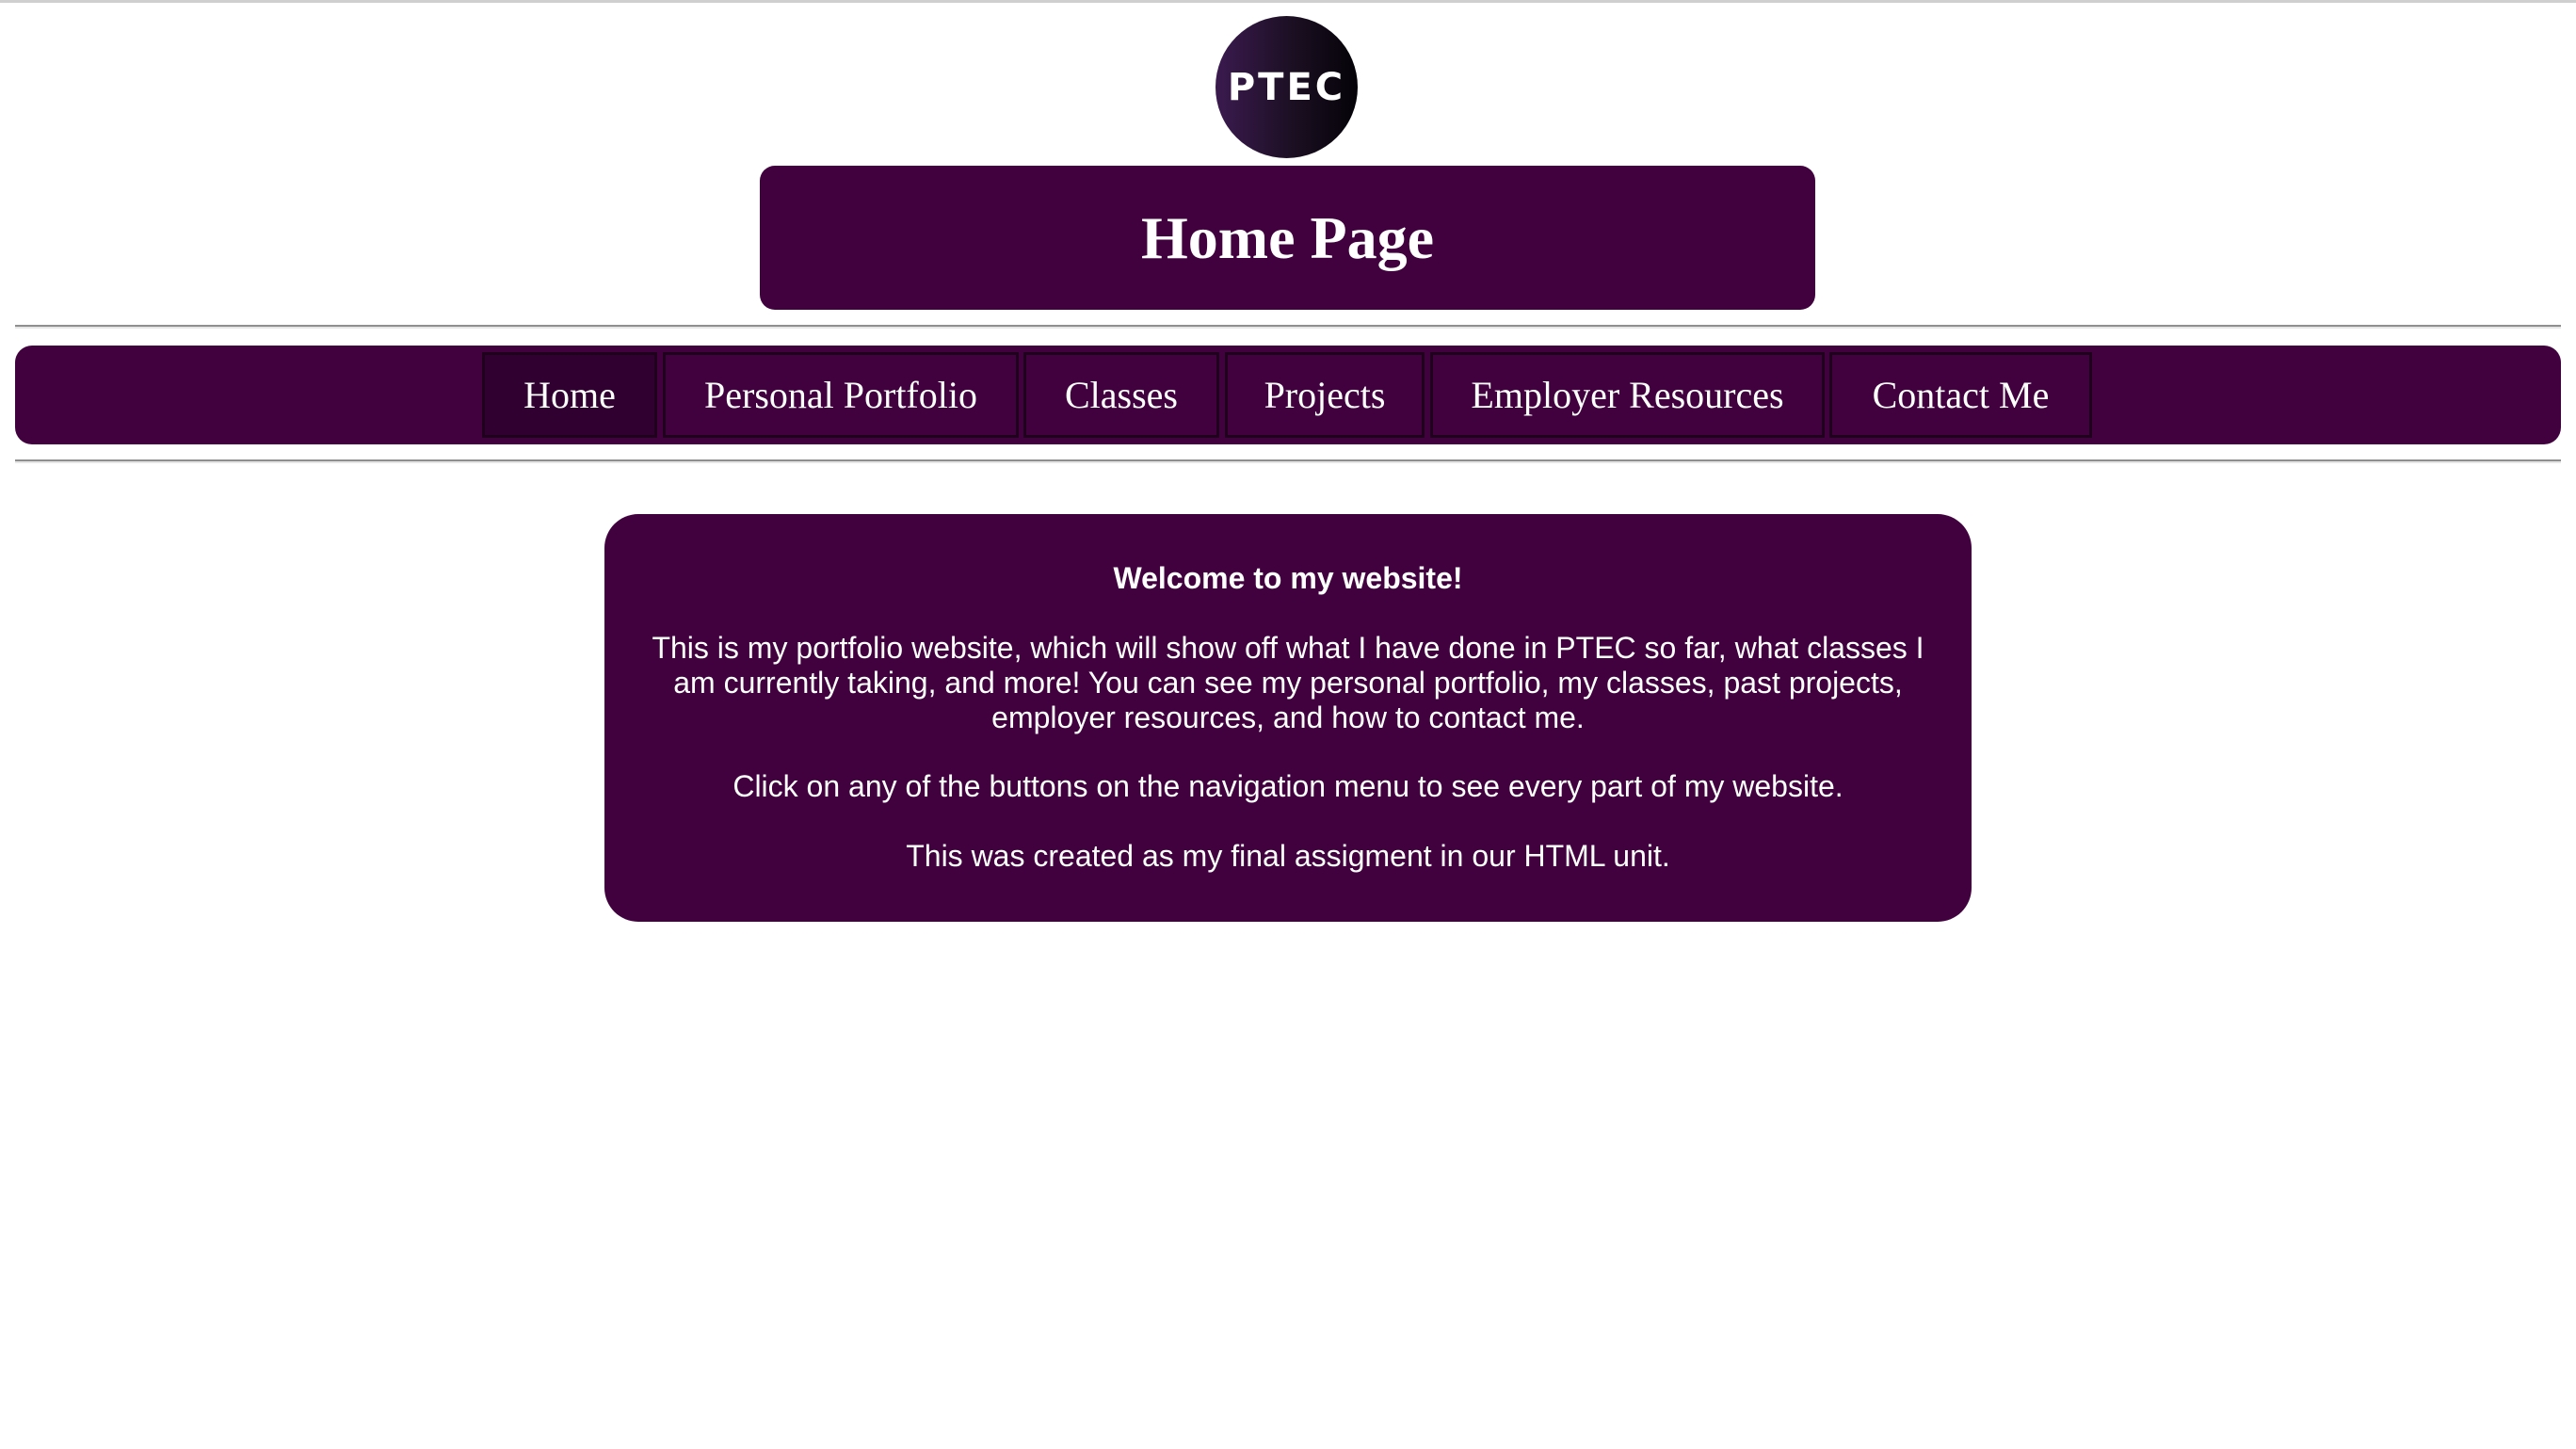 Image resolution: width=2576 pixels, height=1449 pixels. Describe the element at coordinates (1288, 1) in the screenshot. I see `top-border` at that location.